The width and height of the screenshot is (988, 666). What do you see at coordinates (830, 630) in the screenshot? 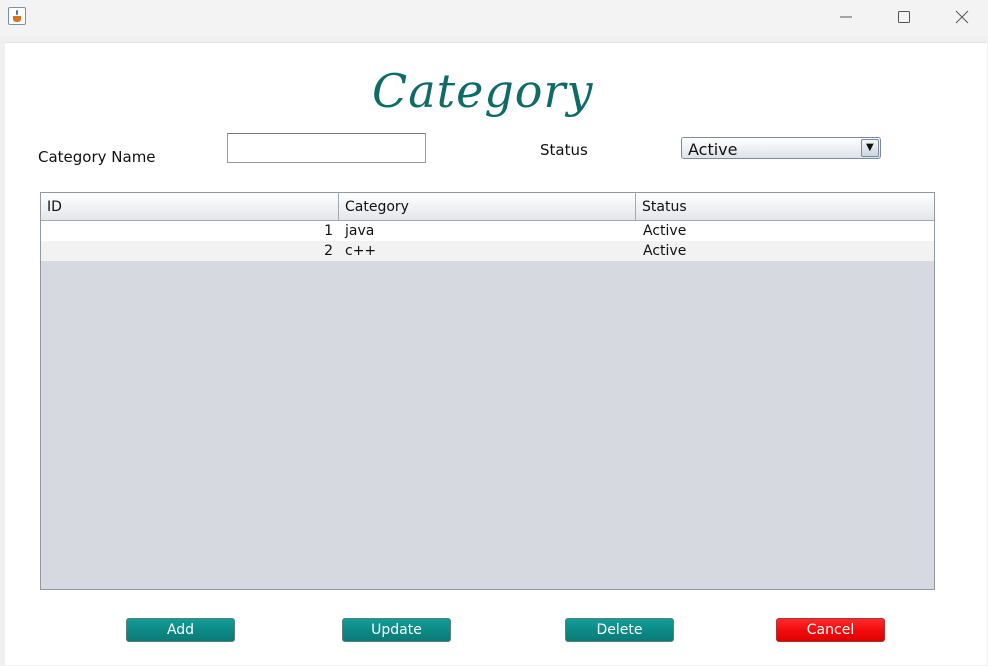
I see `cancel-button: Cancel` at bounding box center [830, 630].